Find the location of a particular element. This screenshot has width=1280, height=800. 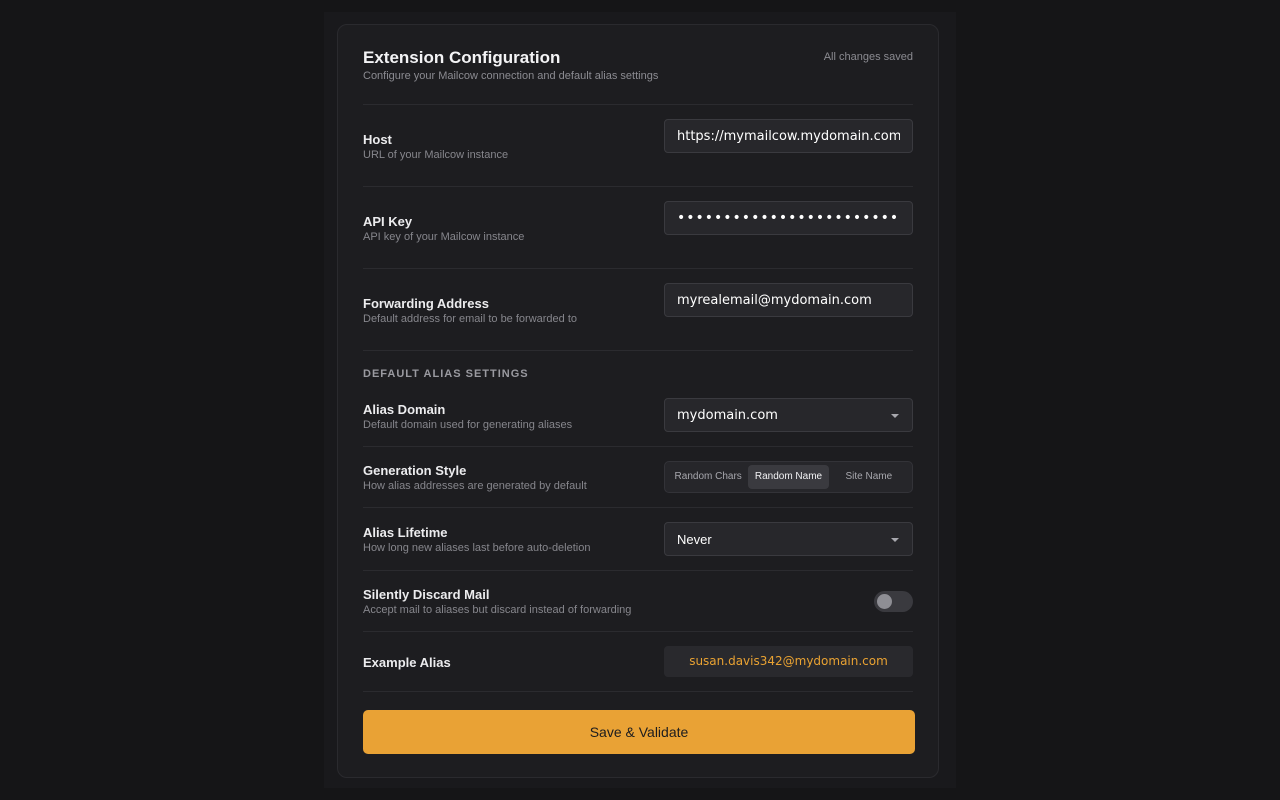

forwarding-input-wrapper is located at coordinates (788, 300).